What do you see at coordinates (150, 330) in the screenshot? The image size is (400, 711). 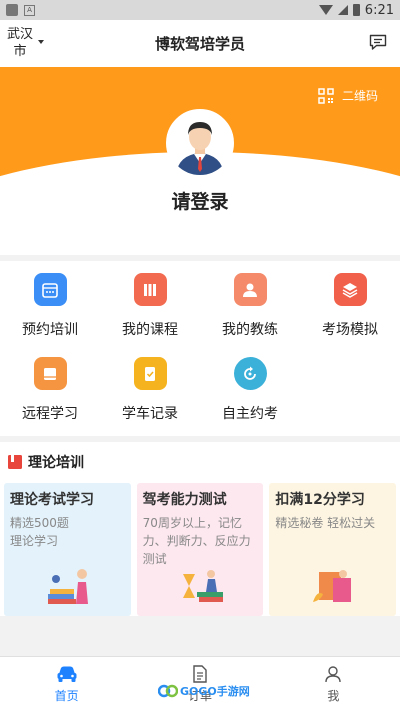 I see `menu-label: 我的课程` at bounding box center [150, 330].